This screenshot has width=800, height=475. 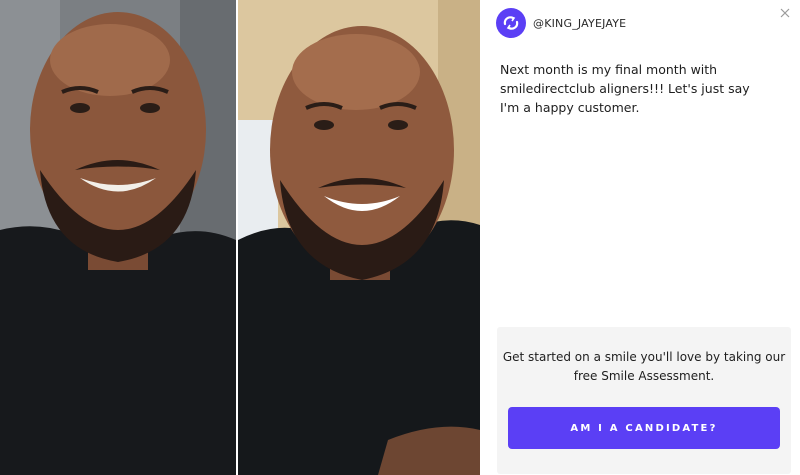 I want to click on user-handle: @KING_JAYEJAYE, so click(x=580, y=23).